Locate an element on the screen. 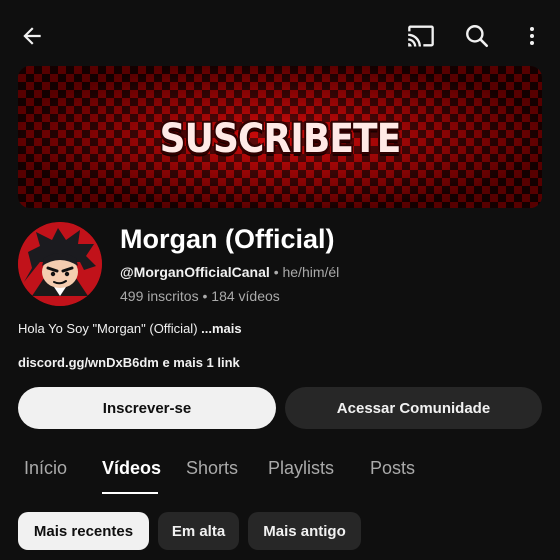 This screenshot has height=560, width=560. channel-handle: @MorganOfficialCanal is located at coordinates (195, 272).